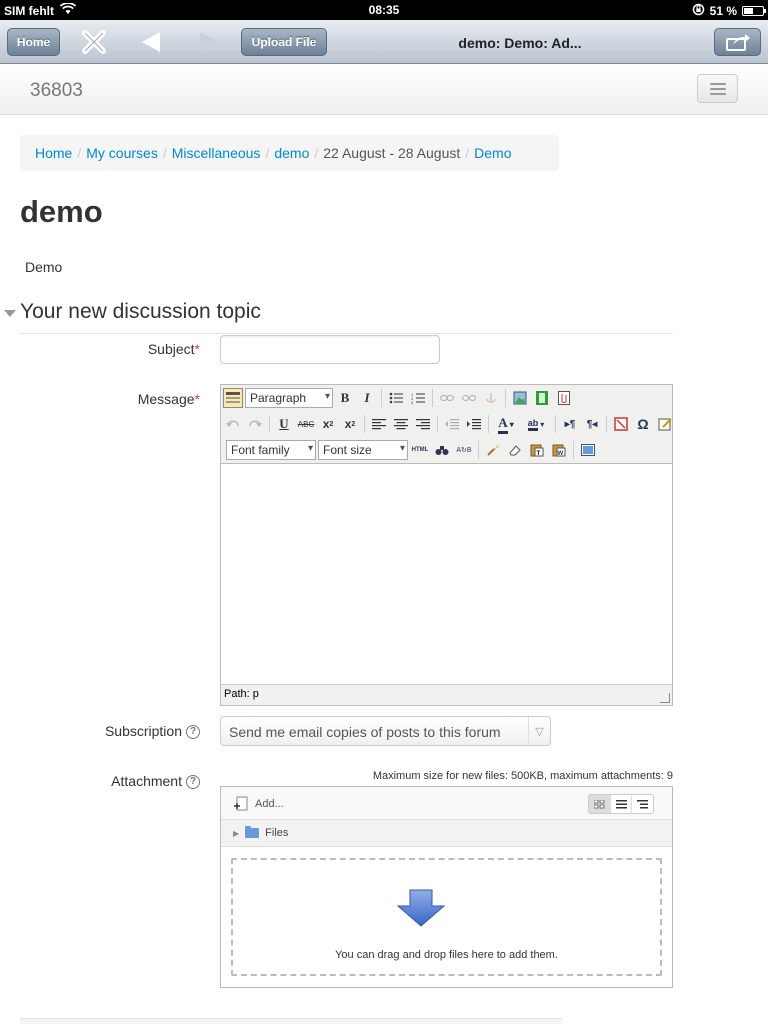  I want to click on breadcrumb-my-courses: My courses, so click(122, 153).